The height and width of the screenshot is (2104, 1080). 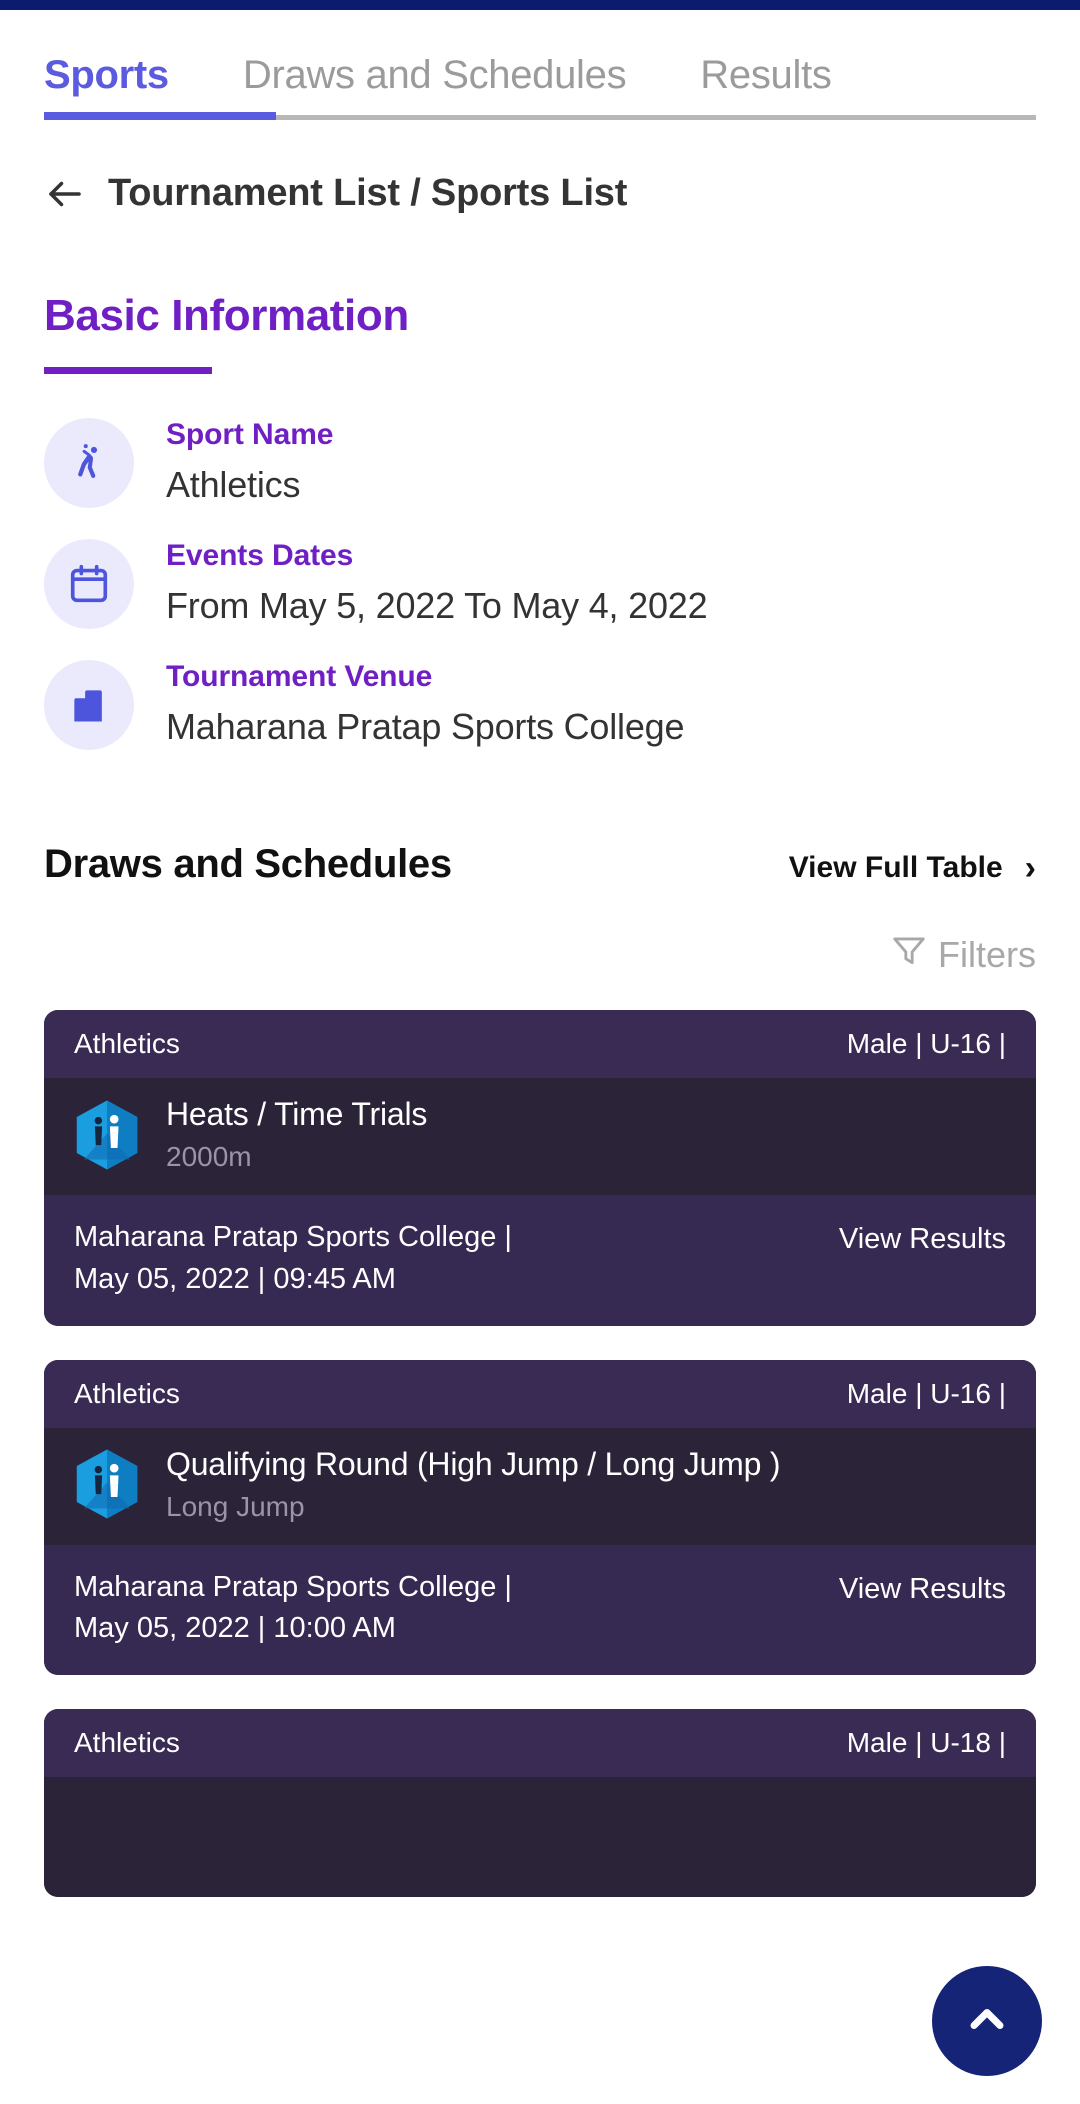 I want to click on breadcrumb-label: Tournament List / Sports List, so click(x=368, y=193).